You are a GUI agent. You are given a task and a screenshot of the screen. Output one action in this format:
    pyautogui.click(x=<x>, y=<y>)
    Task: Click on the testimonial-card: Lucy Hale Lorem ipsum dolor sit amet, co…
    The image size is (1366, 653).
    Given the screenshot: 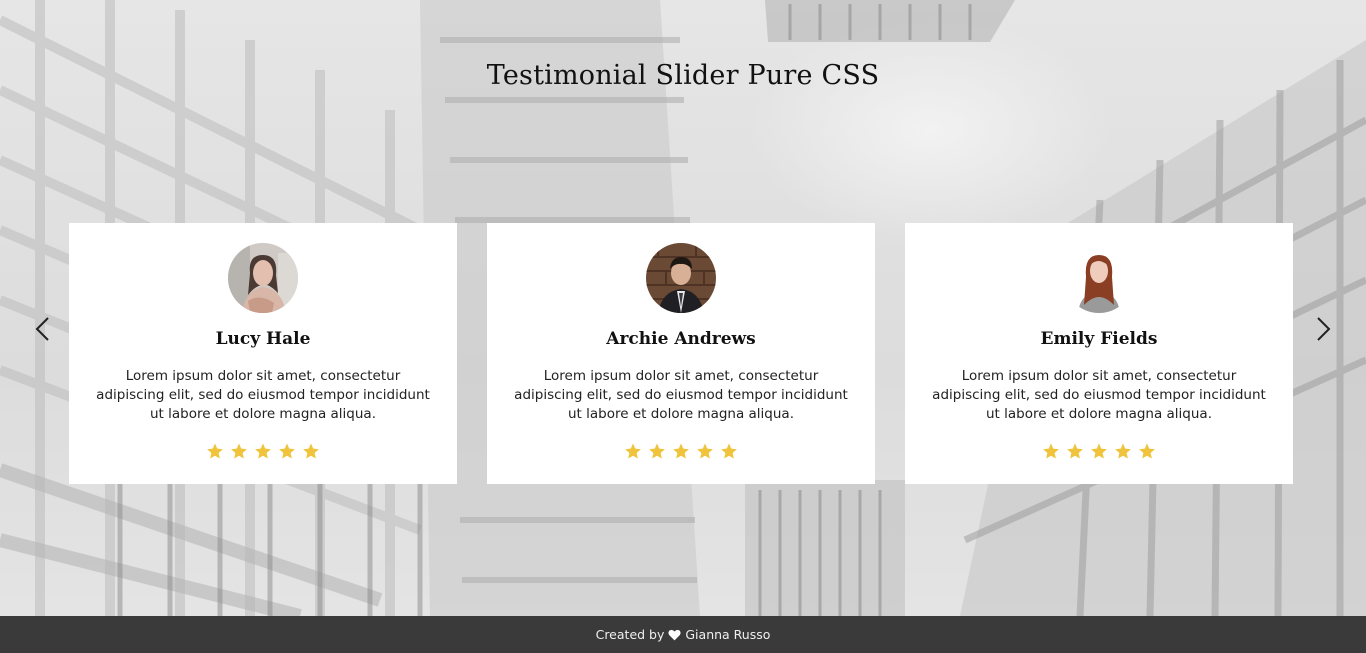 What is the action you would take?
    pyautogui.click(x=263, y=353)
    